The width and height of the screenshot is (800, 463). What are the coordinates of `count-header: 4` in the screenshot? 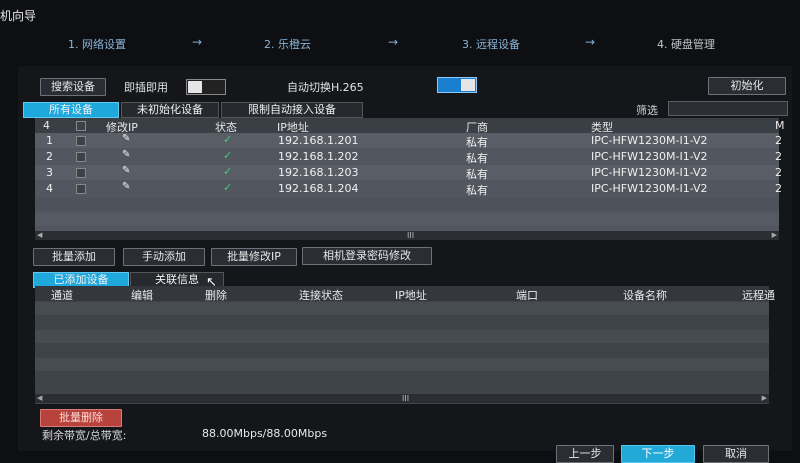 It's located at (46, 125).